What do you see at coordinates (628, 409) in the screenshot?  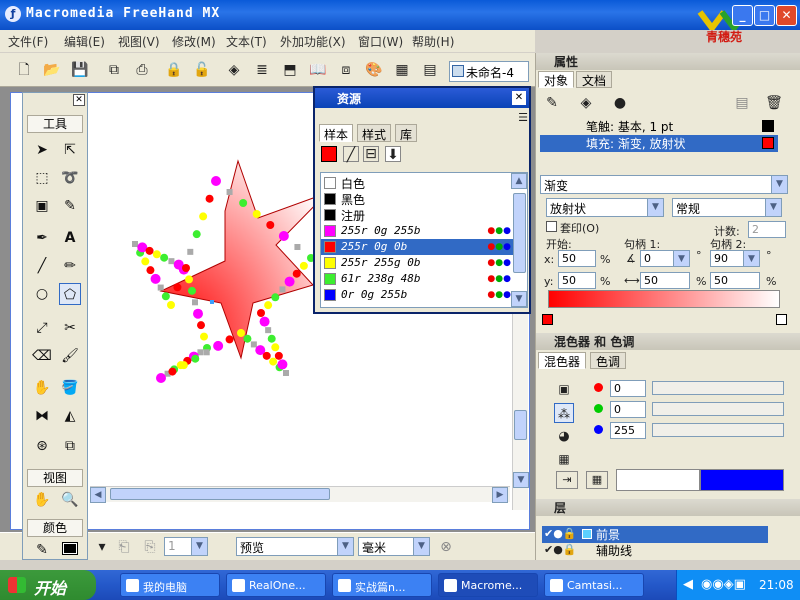 I see `green-value-field: 0` at bounding box center [628, 409].